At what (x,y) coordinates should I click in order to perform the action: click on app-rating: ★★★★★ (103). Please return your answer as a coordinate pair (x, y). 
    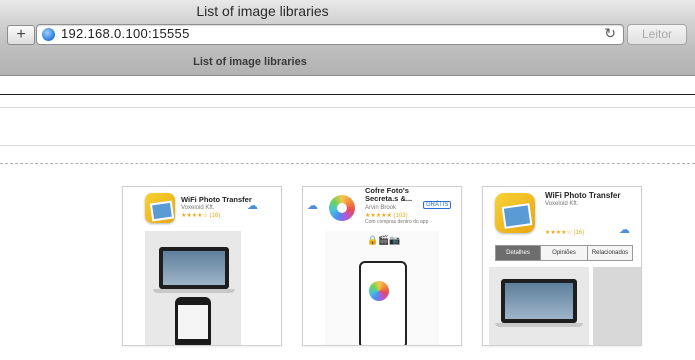
    Looking at the image, I should click on (386, 216).